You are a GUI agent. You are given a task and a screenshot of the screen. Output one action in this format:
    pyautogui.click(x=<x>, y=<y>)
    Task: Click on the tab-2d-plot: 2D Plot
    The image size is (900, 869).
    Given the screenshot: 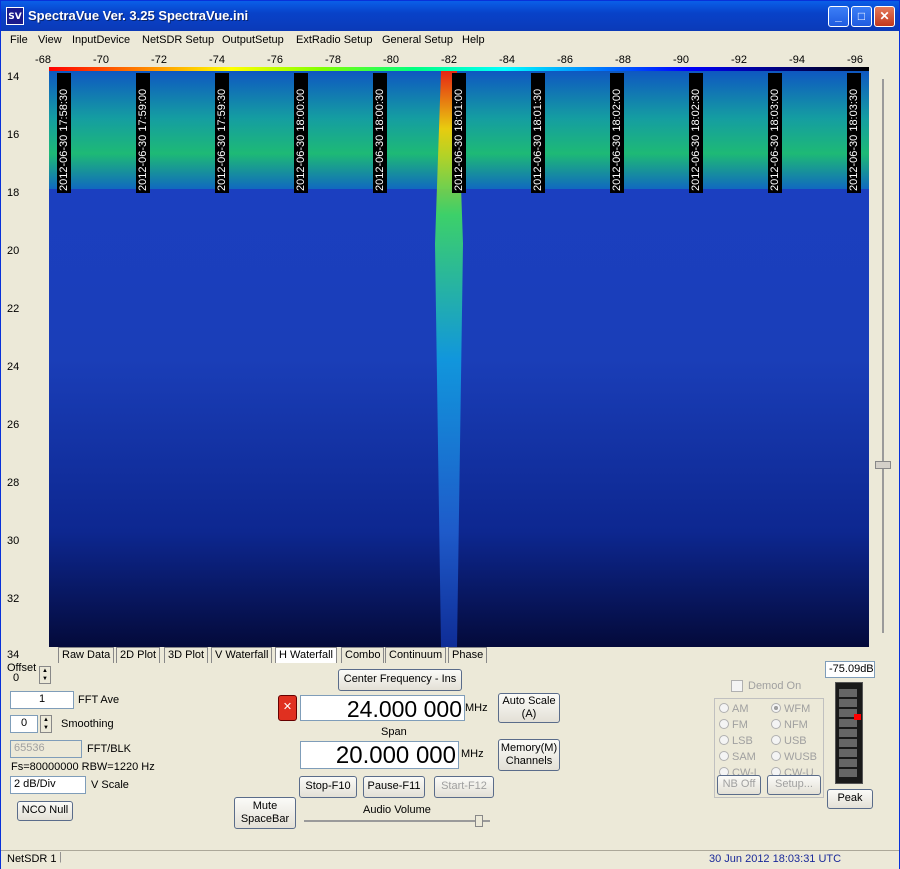 What is the action you would take?
    pyautogui.click(x=138, y=655)
    